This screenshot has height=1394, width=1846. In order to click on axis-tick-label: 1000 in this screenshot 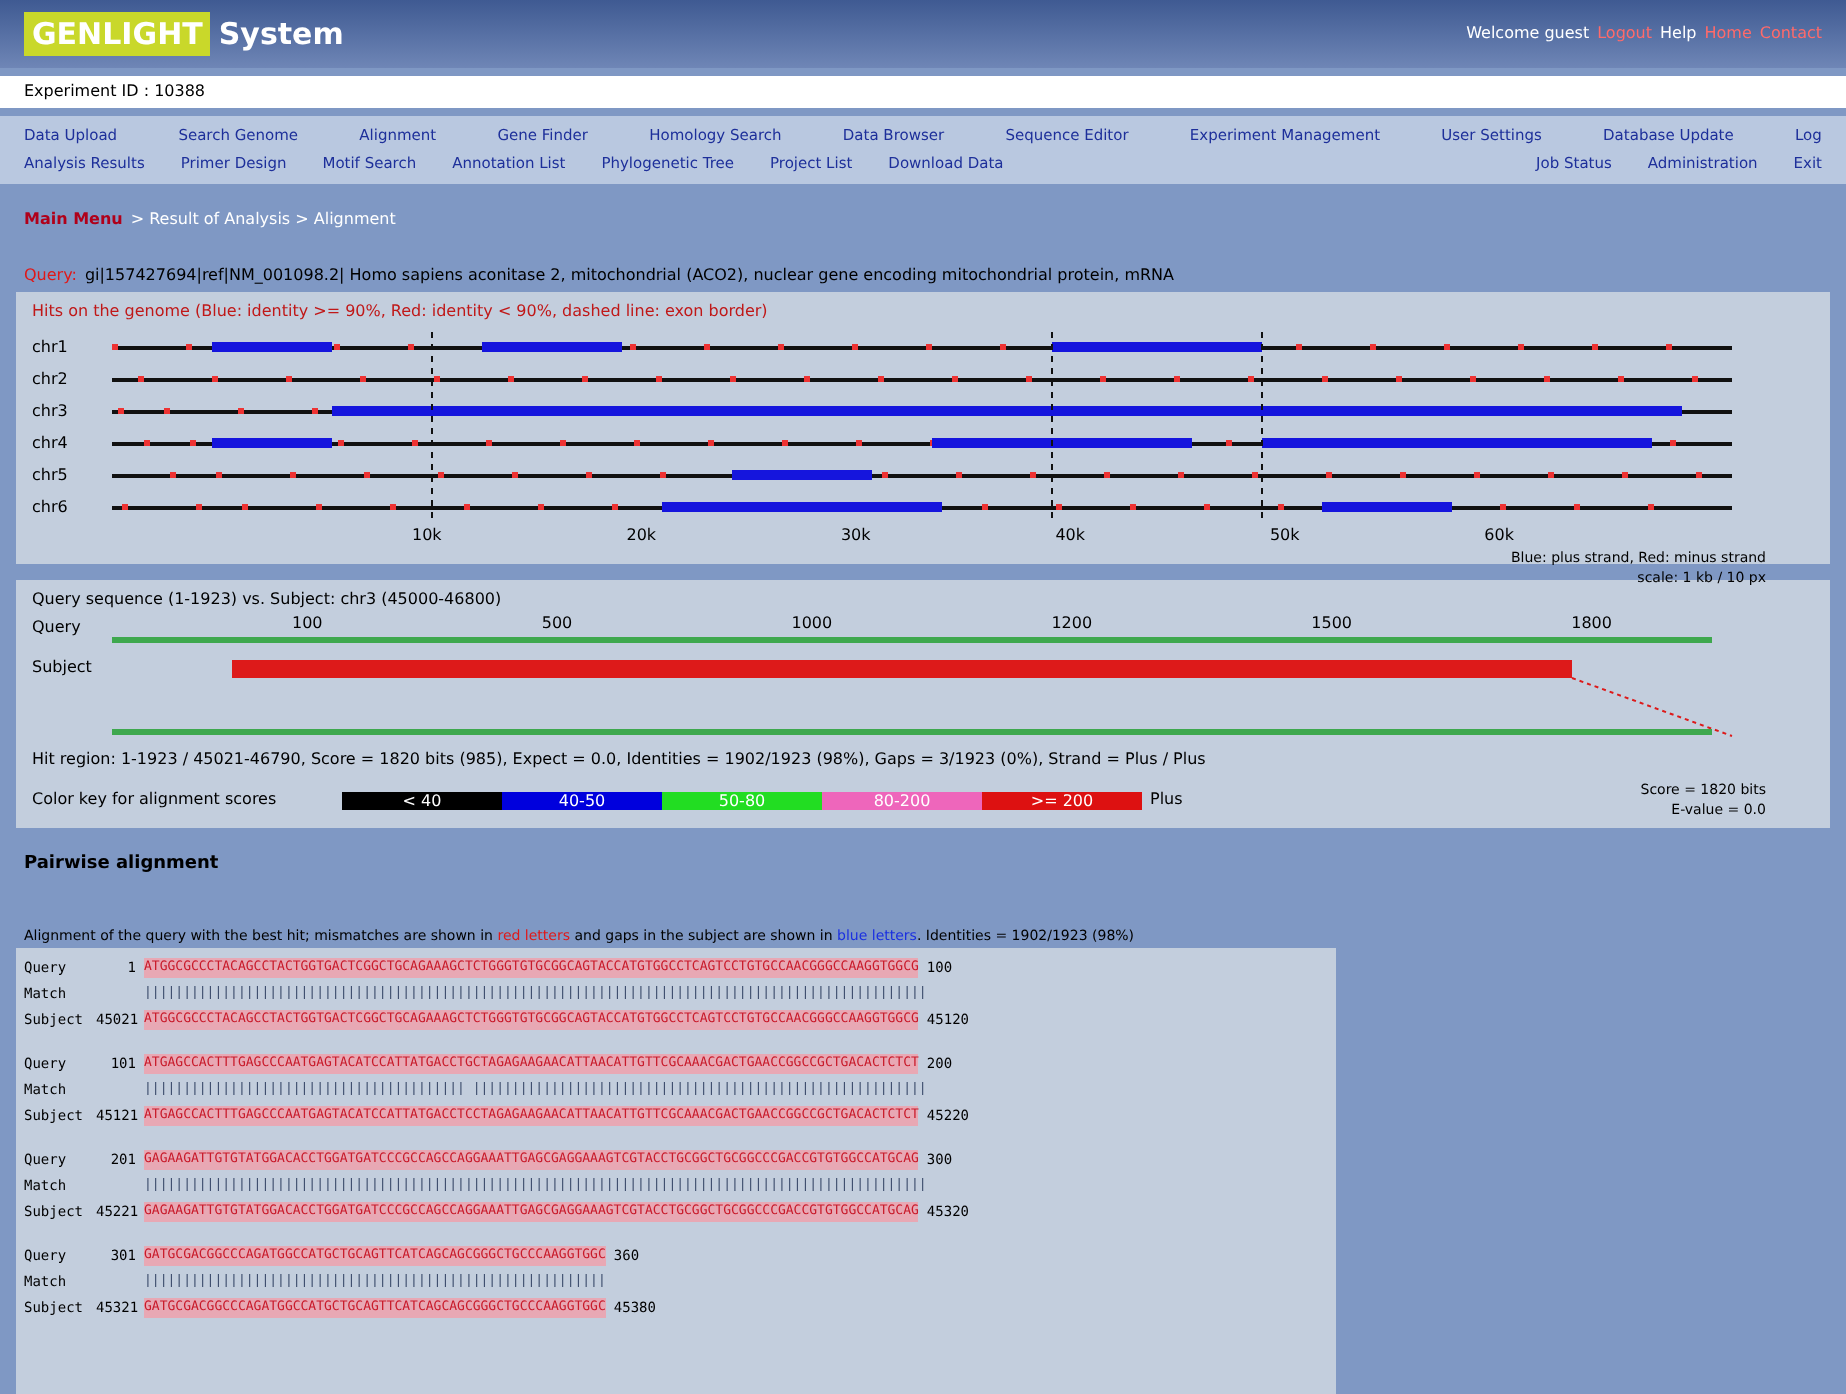, I will do `click(812, 623)`.